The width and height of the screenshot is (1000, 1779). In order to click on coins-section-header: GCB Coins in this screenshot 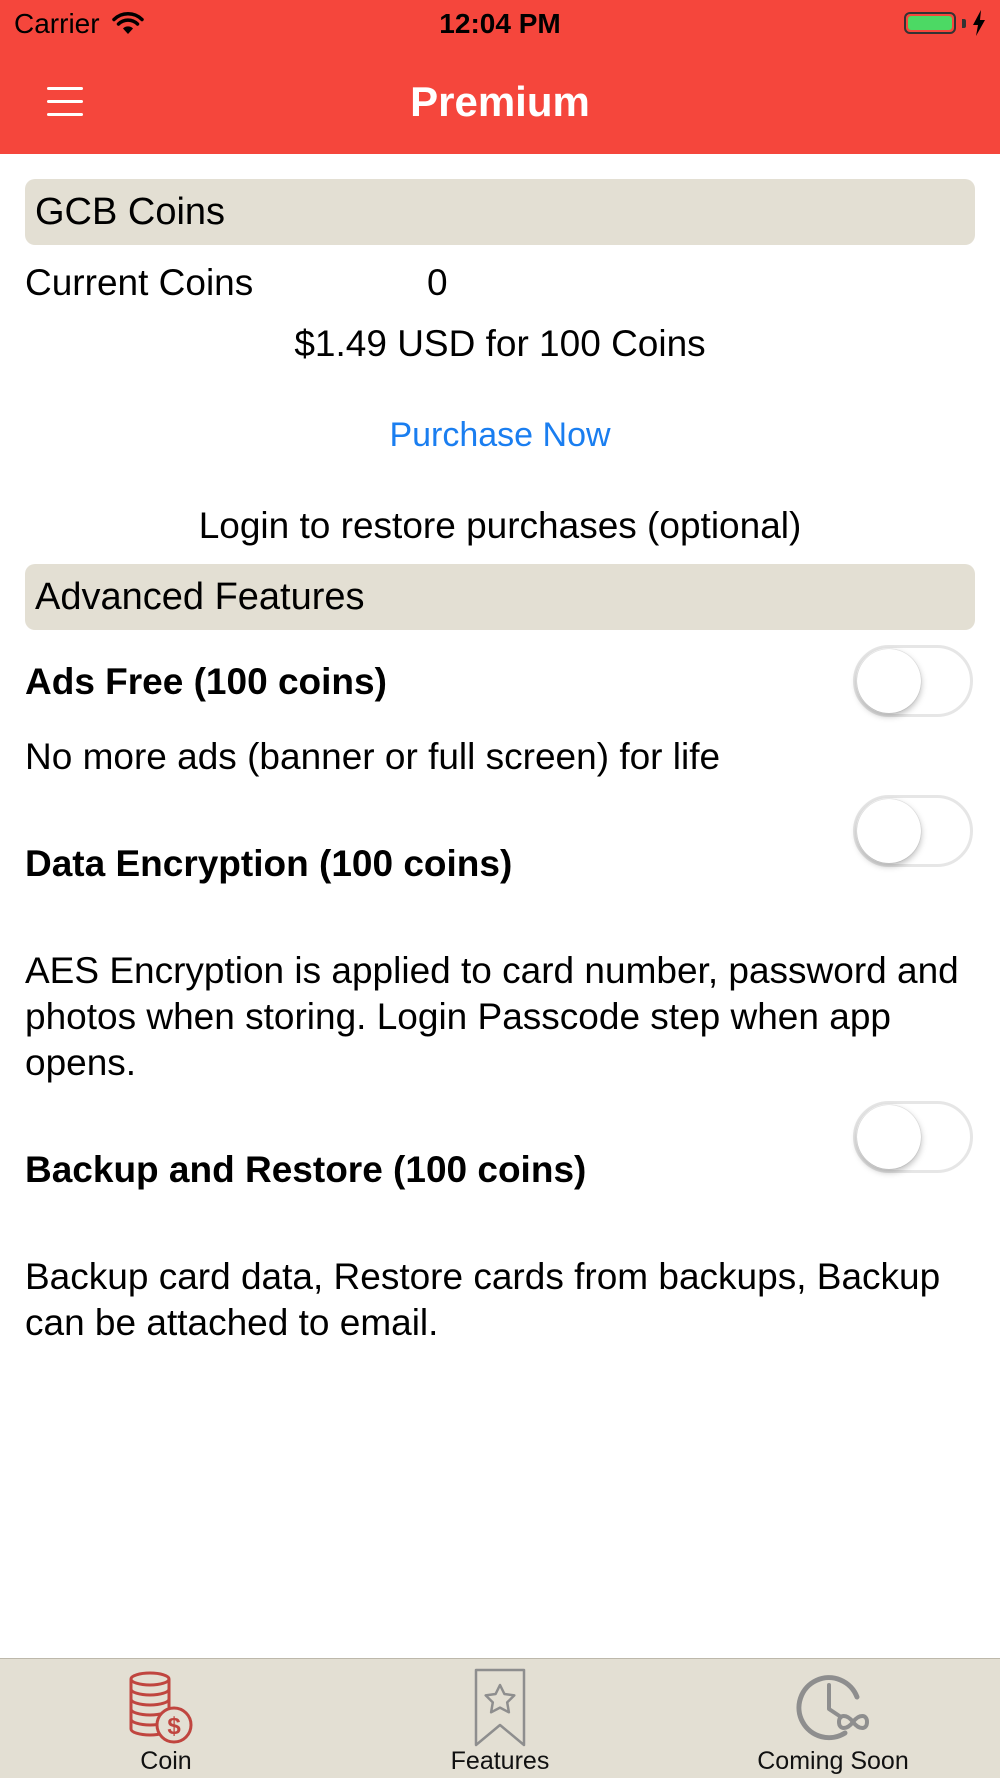, I will do `click(500, 212)`.